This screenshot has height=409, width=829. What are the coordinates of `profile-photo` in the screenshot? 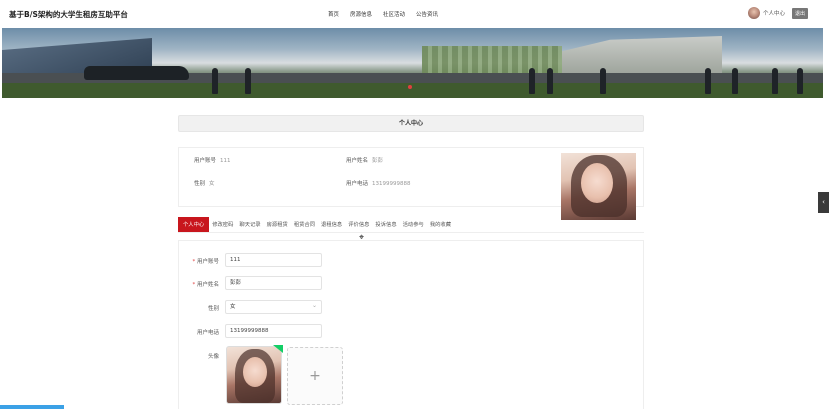 It's located at (598, 186).